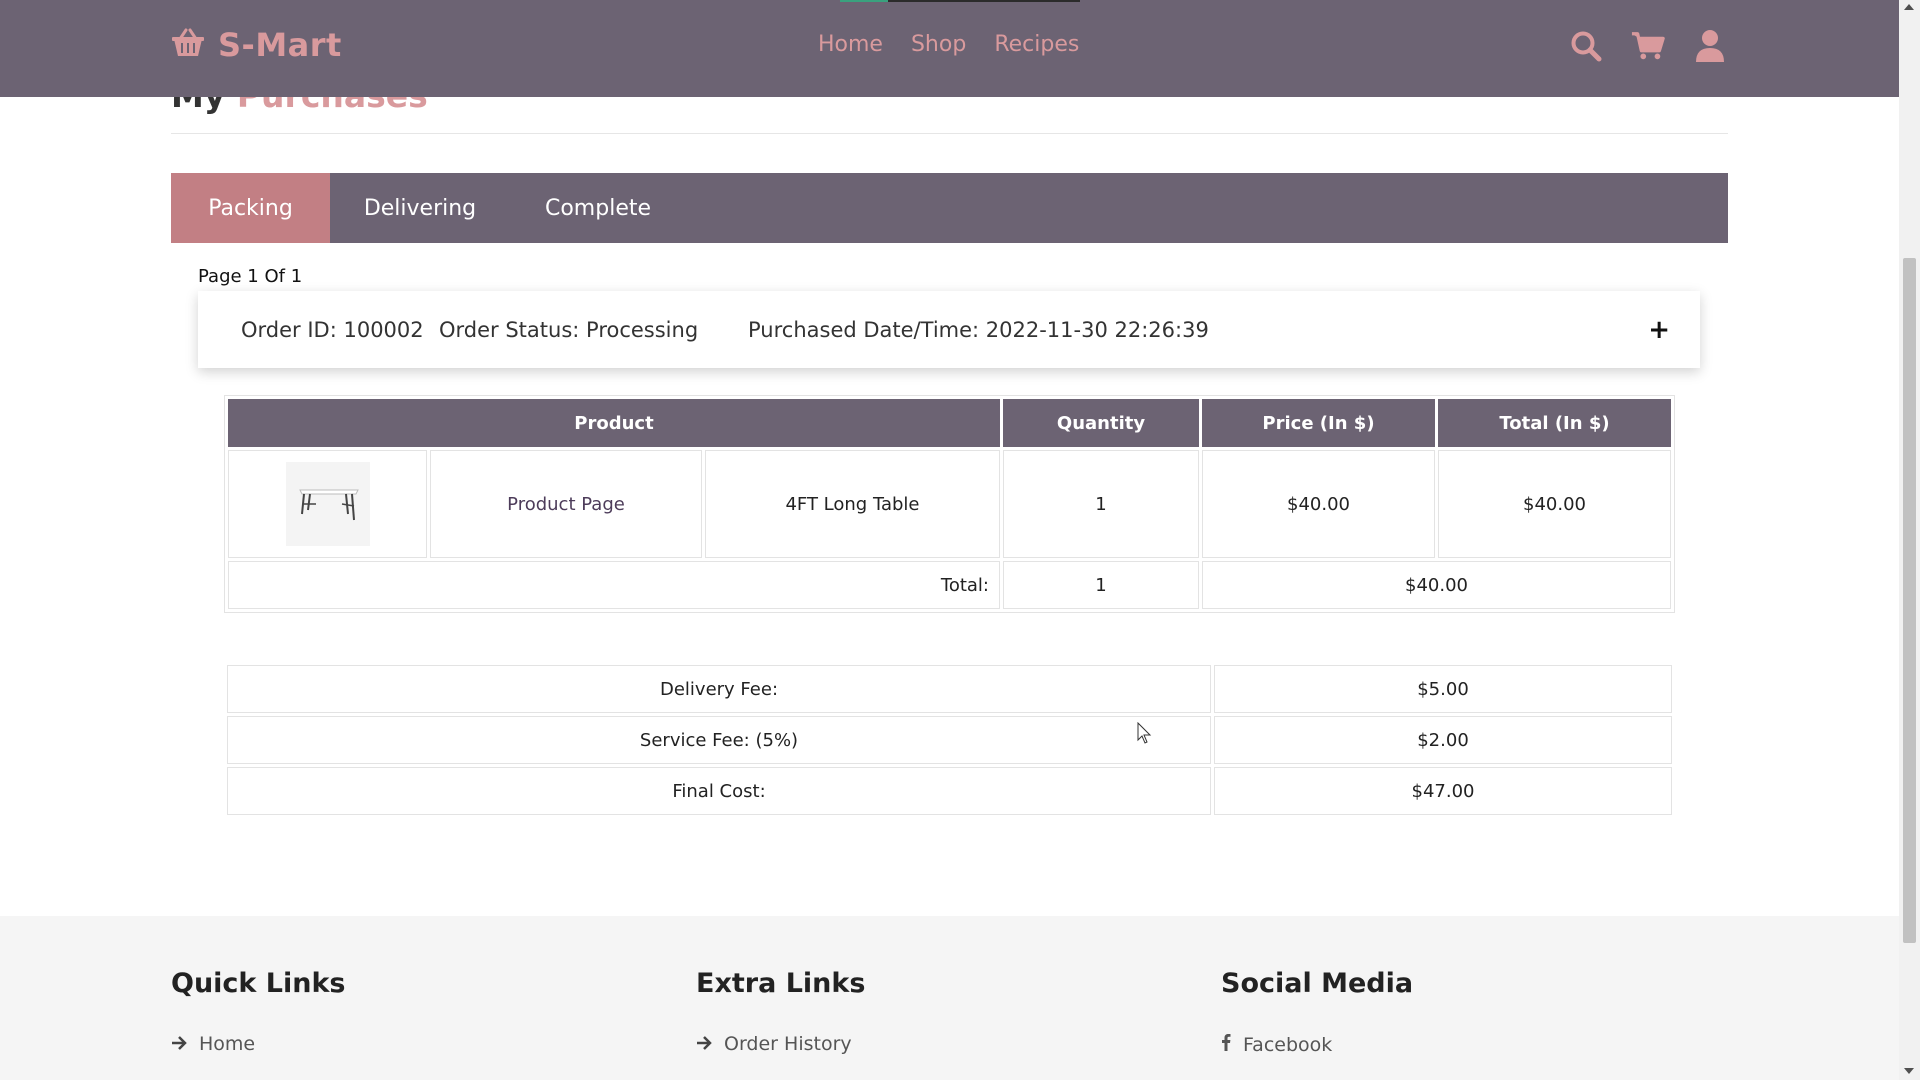 This screenshot has height=1080, width=1920. I want to click on page-indicator: Page 1 Of 1, so click(250, 276).